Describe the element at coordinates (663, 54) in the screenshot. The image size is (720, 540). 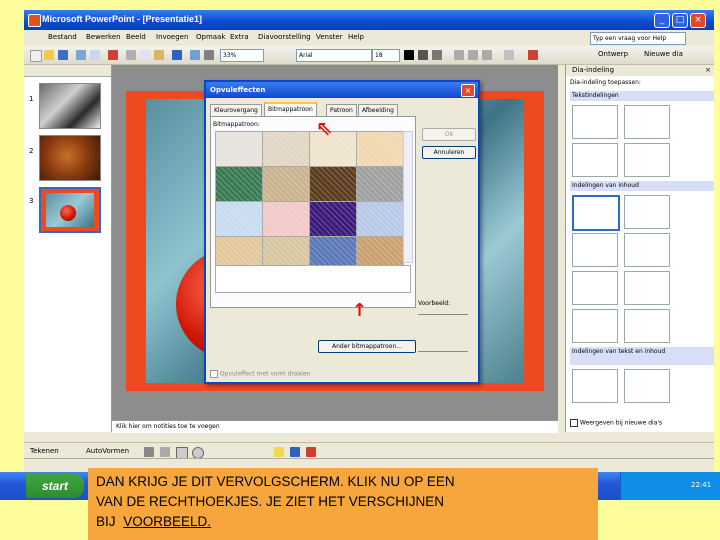
I see `nieuwe-dia-button: Nieuwe dia` at that location.